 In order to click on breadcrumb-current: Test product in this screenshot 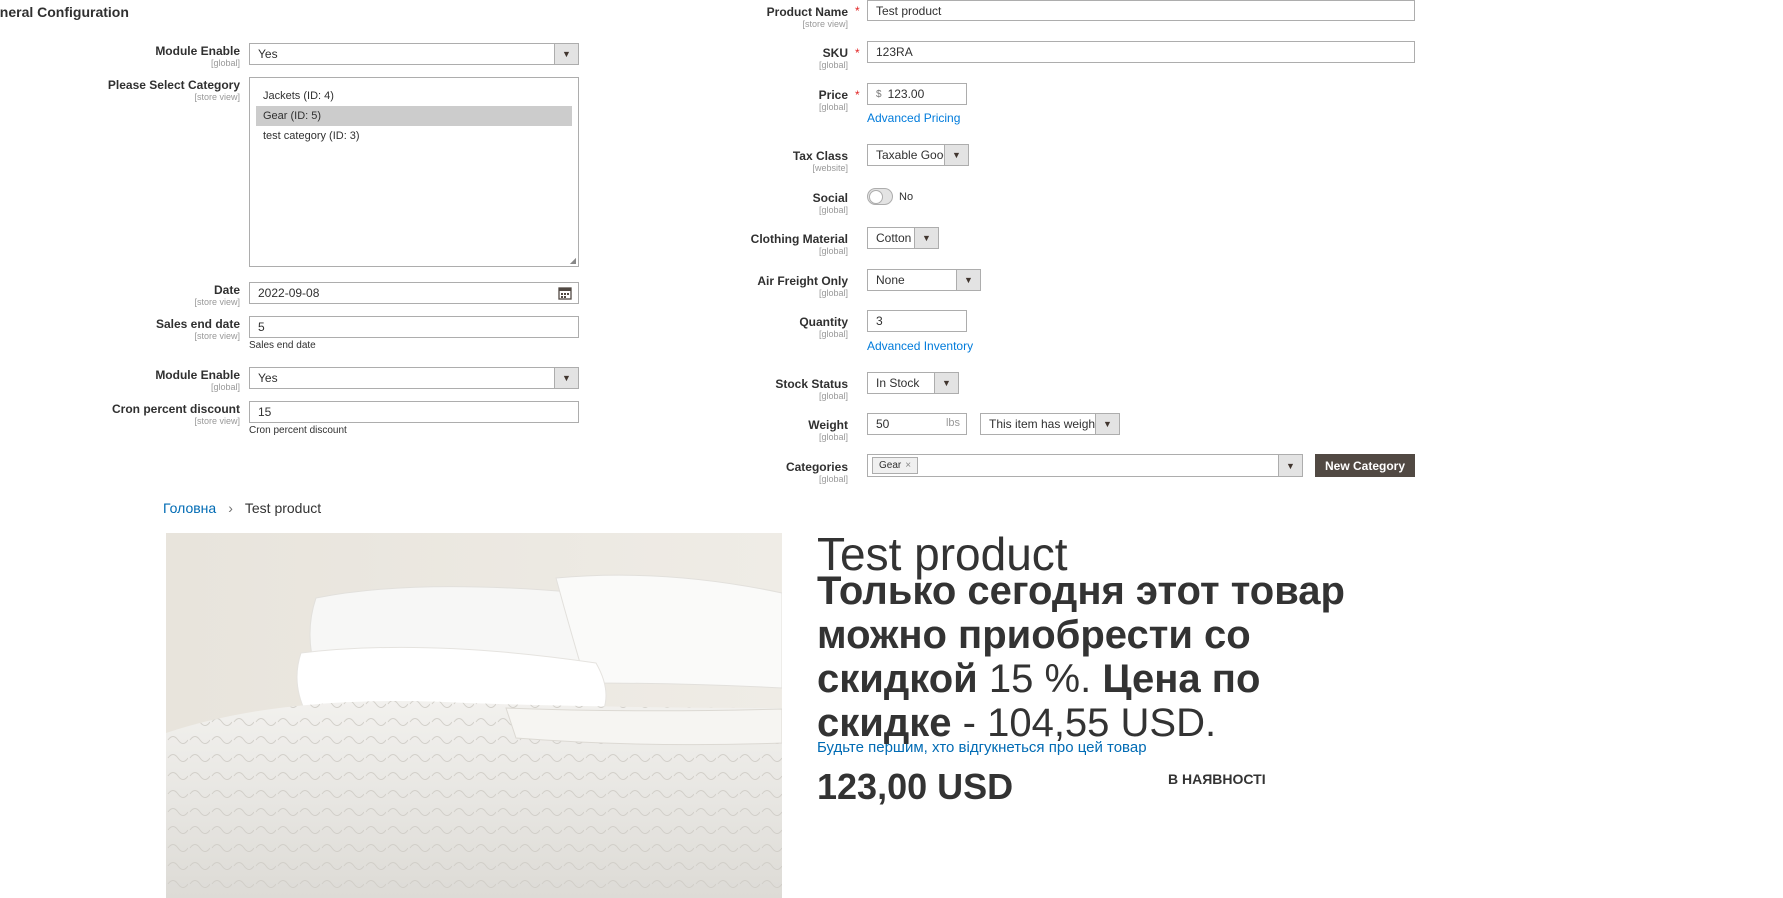, I will do `click(283, 508)`.